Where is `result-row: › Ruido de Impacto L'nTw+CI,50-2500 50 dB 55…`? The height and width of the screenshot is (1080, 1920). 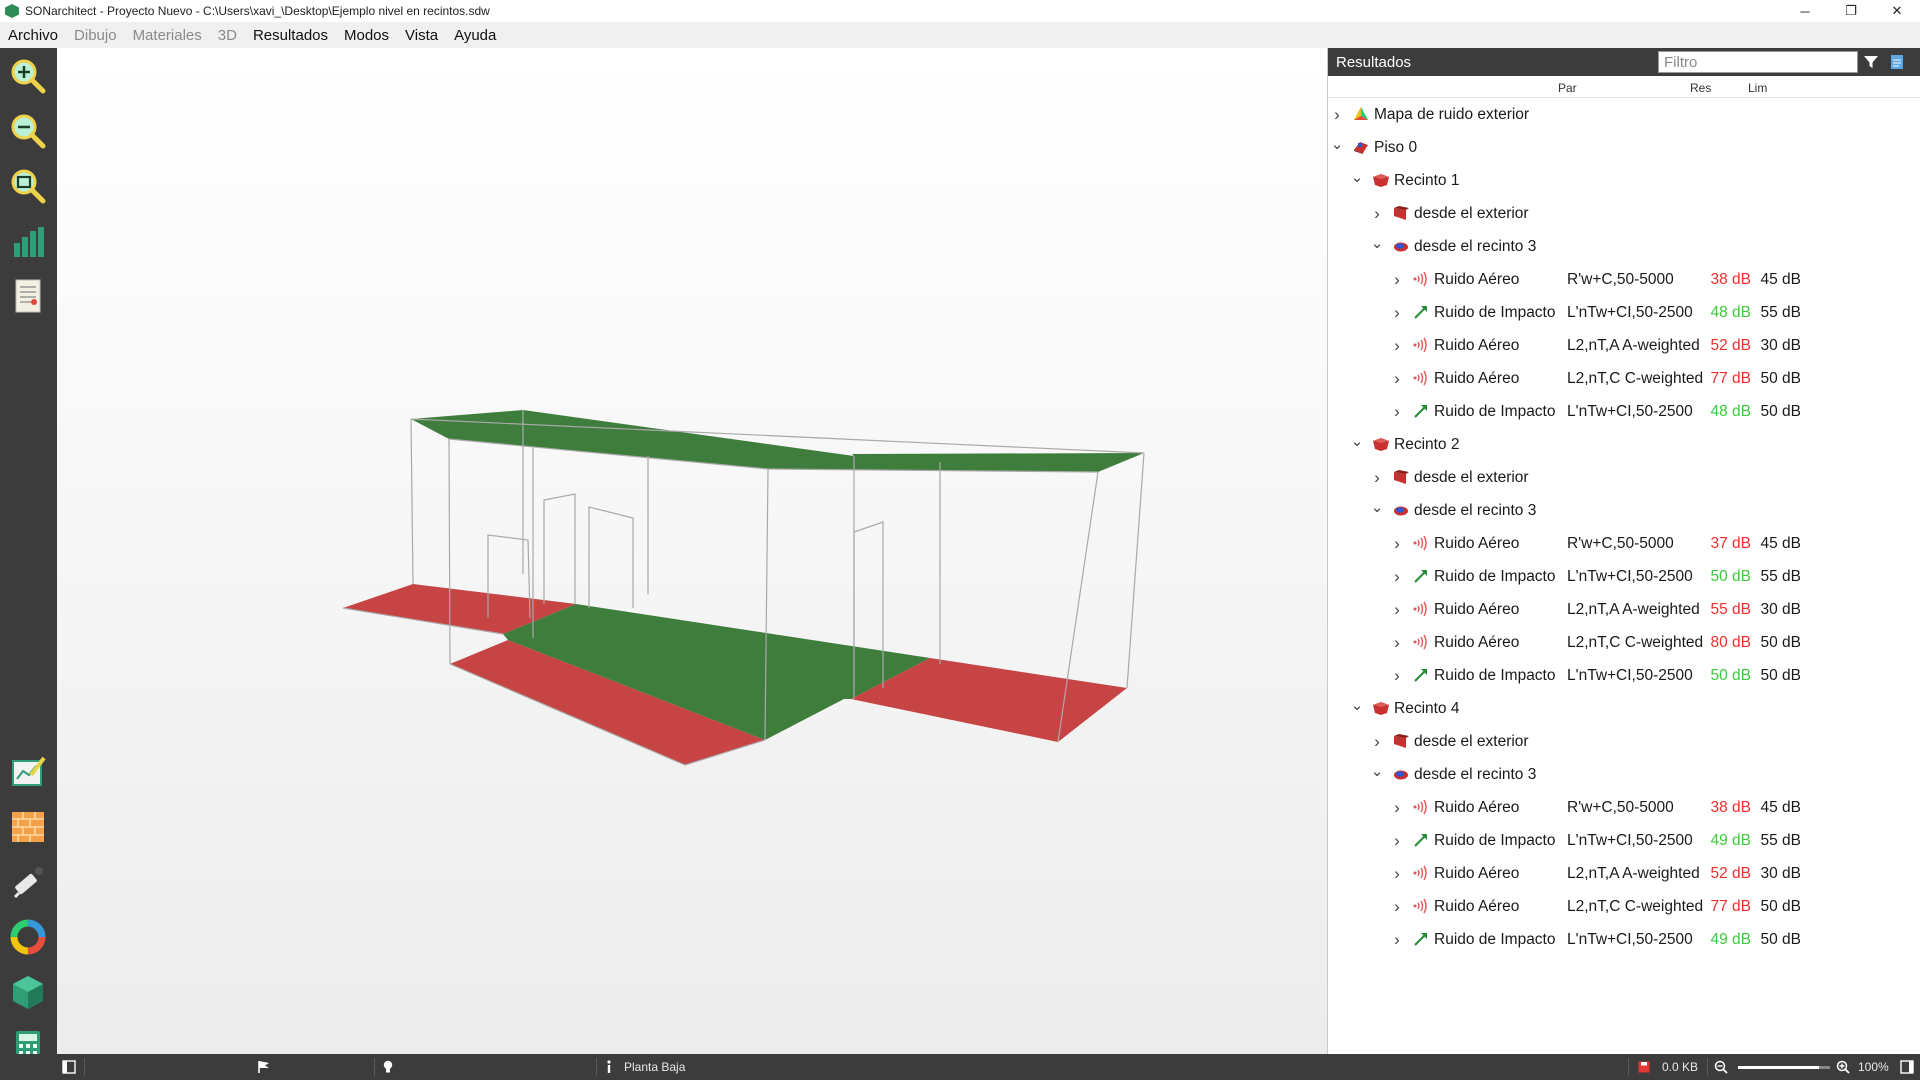 result-row: › Ruido de Impacto L'nTw+CI,50-2500 50 dB 55… is located at coordinates (1624, 576).